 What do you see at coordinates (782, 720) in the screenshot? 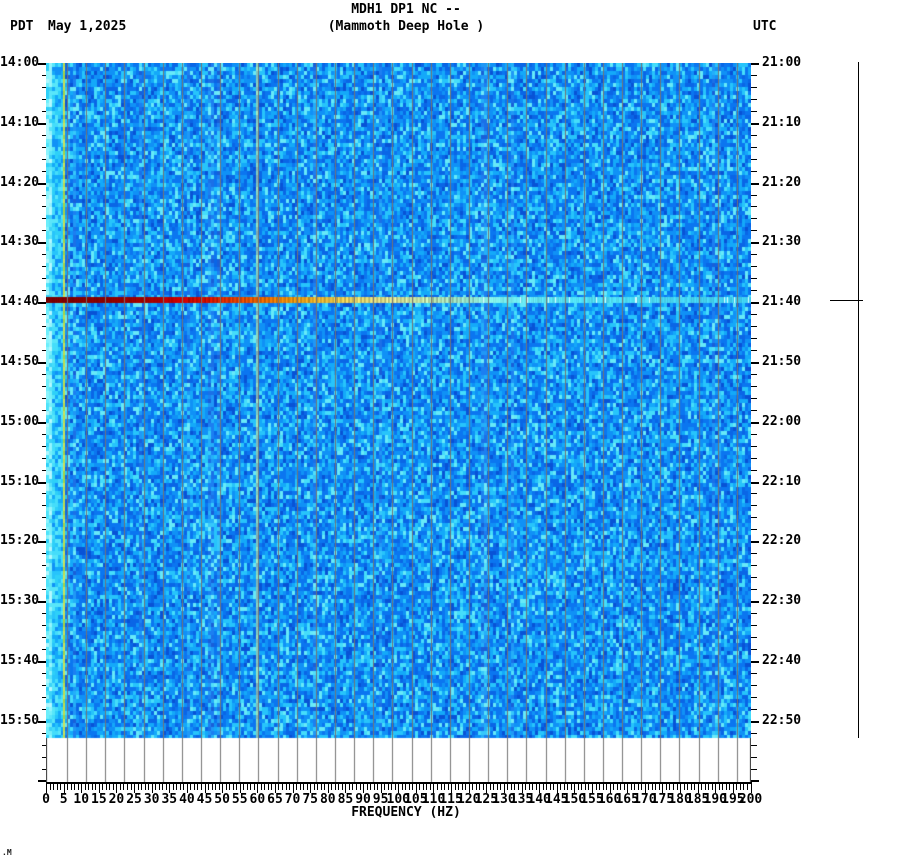
I see `right-time-label: 22:50` at bounding box center [782, 720].